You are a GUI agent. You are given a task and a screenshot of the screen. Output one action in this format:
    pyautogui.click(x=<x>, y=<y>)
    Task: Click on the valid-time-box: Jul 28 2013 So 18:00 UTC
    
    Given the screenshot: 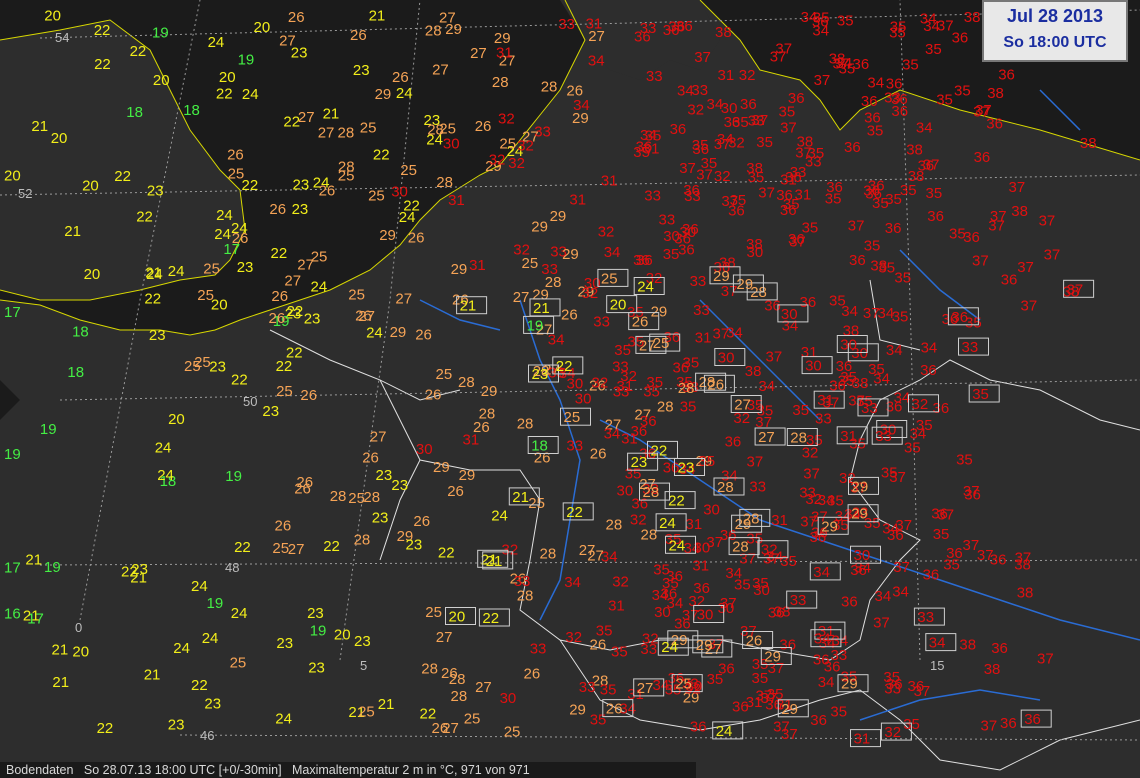 What is the action you would take?
    pyautogui.click(x=1055, y=31)
    